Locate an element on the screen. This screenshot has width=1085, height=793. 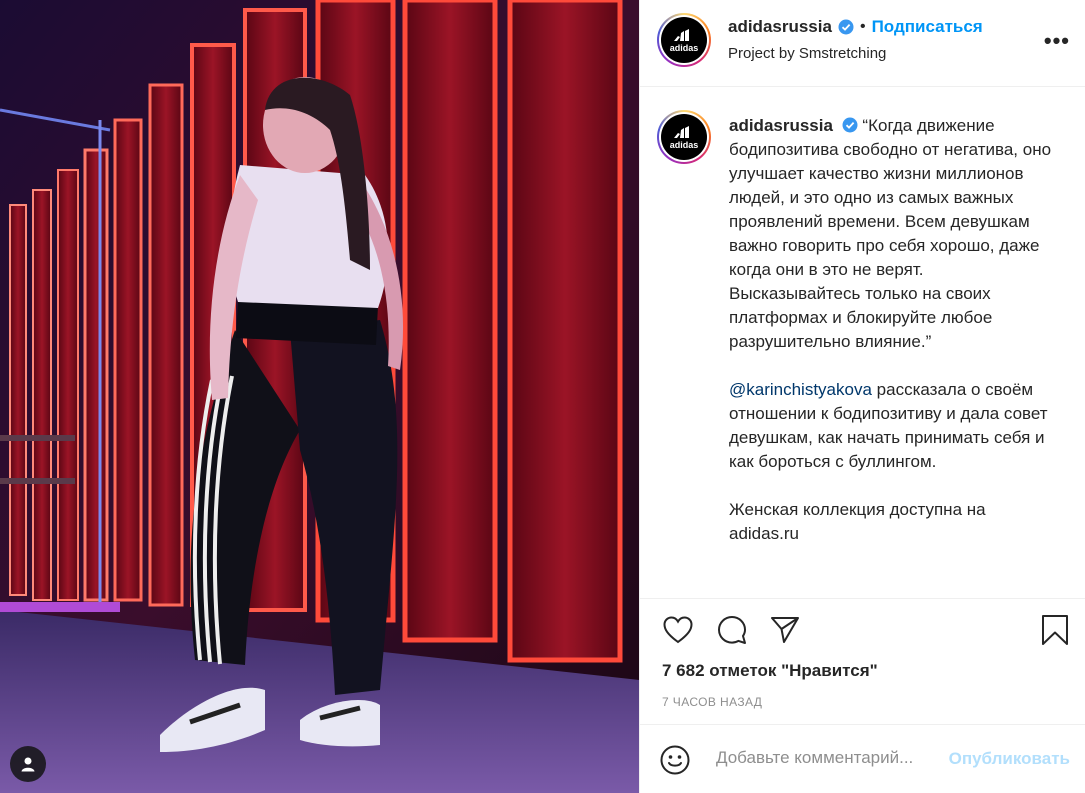
tagged-people-button is located at coordinates (28, 764).